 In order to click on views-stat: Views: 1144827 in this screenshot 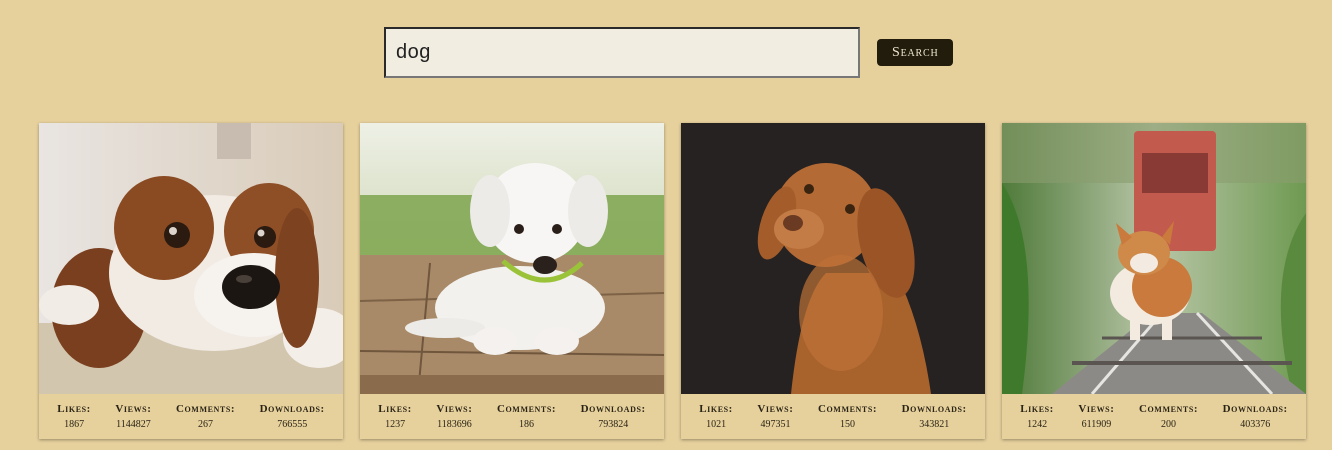, I will do `click(133, 417)`.